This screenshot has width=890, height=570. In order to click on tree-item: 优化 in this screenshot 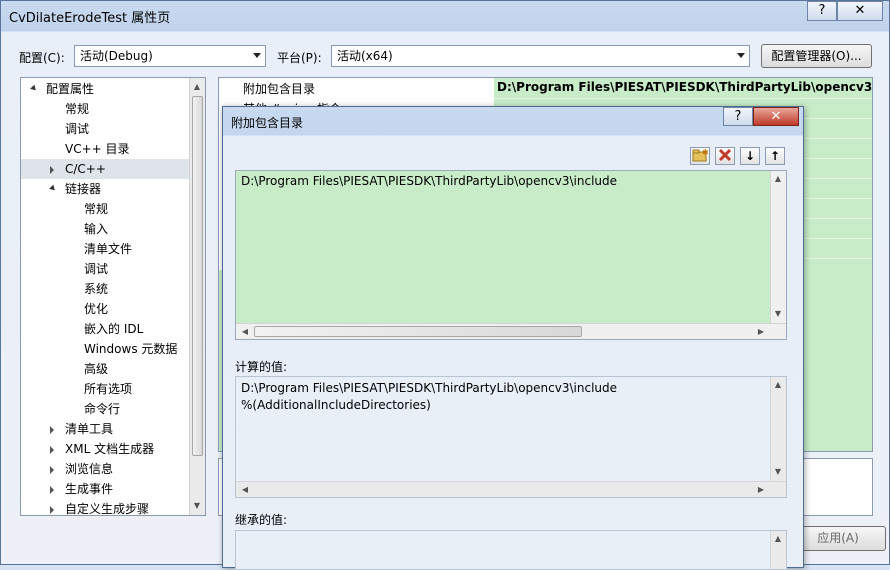, I will do `click(105, 309)`.